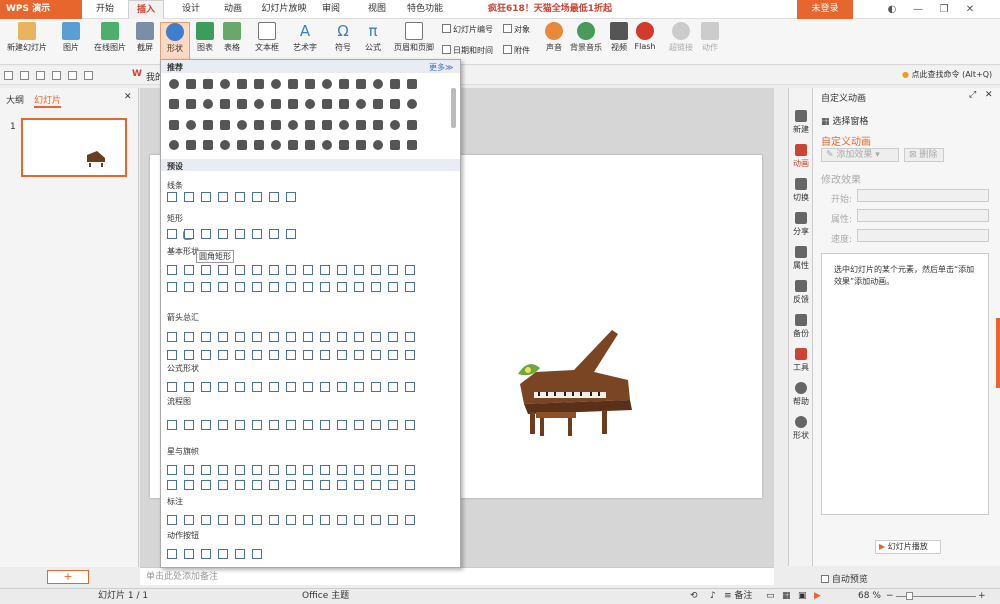  What do you see at coordinates (890, 596) in the screenshot?
I see `zoom-out-icon: −` at bounding box center [890, 596].